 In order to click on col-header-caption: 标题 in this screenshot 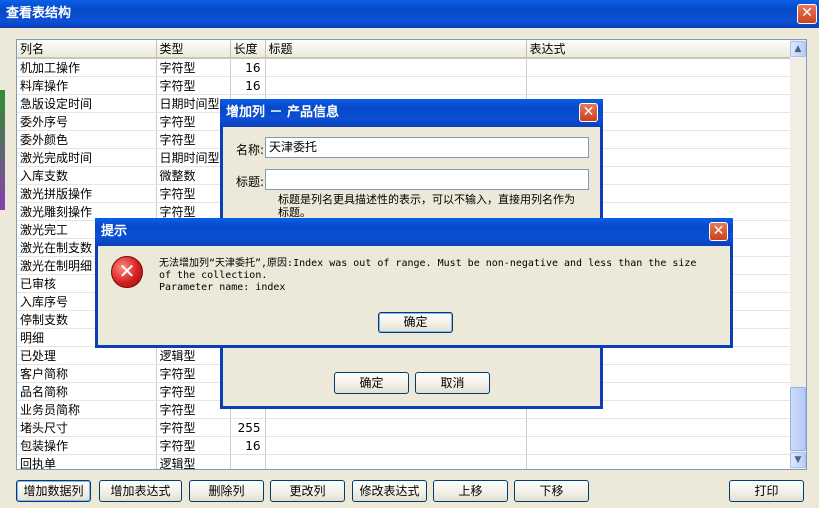, I will do `click(396, 49)`.